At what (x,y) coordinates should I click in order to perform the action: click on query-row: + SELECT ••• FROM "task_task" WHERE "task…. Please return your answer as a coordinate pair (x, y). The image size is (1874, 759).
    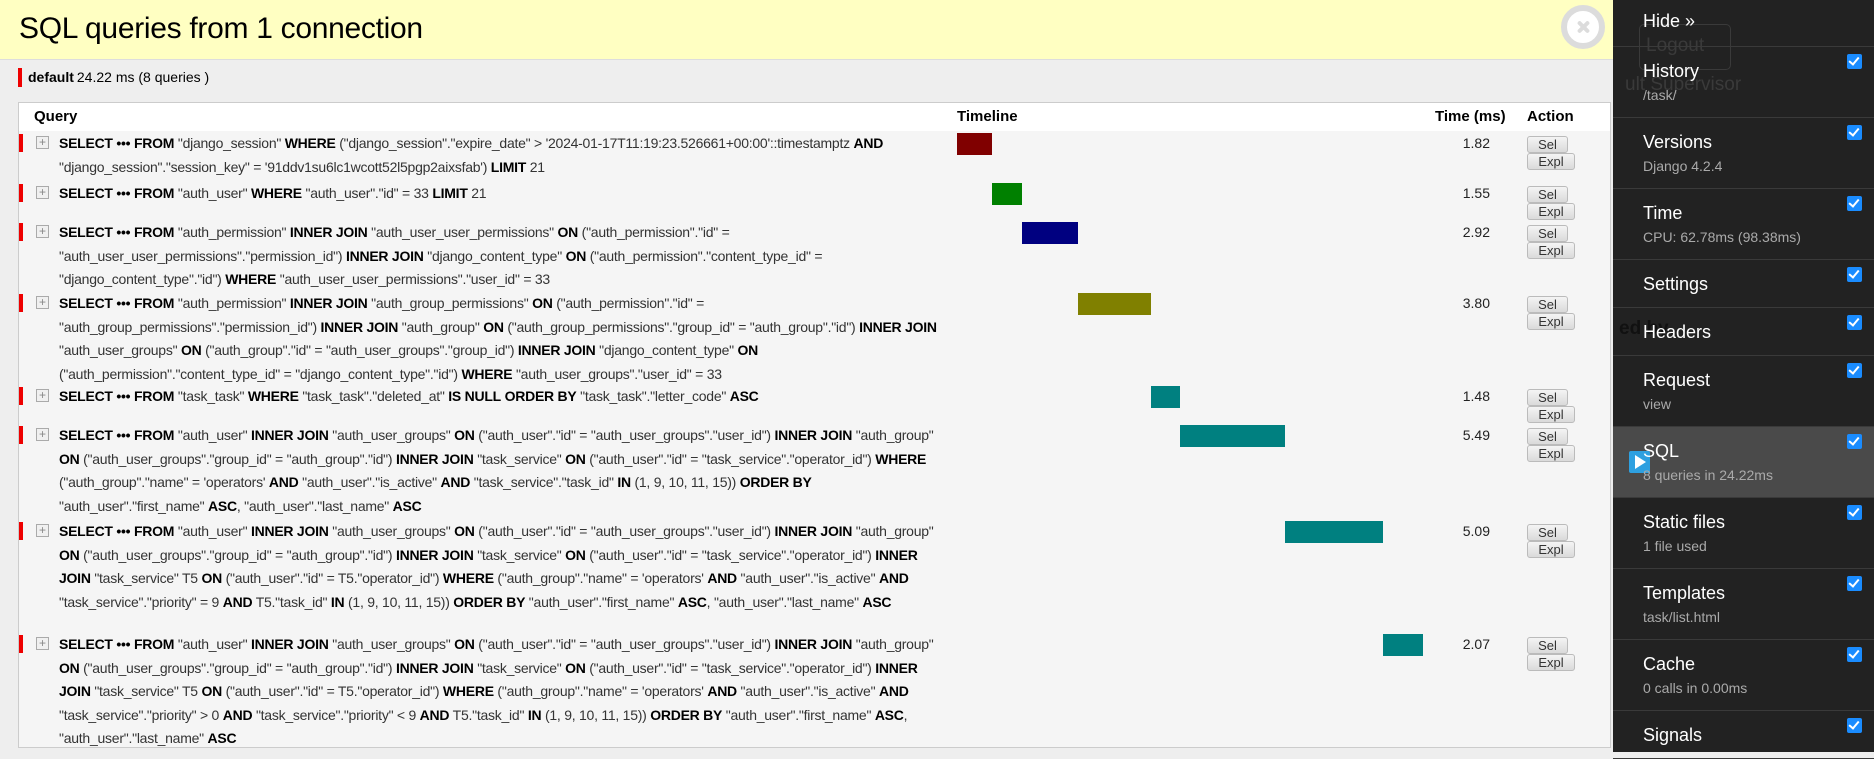
    Looking at the image, I should click on (814, 404).